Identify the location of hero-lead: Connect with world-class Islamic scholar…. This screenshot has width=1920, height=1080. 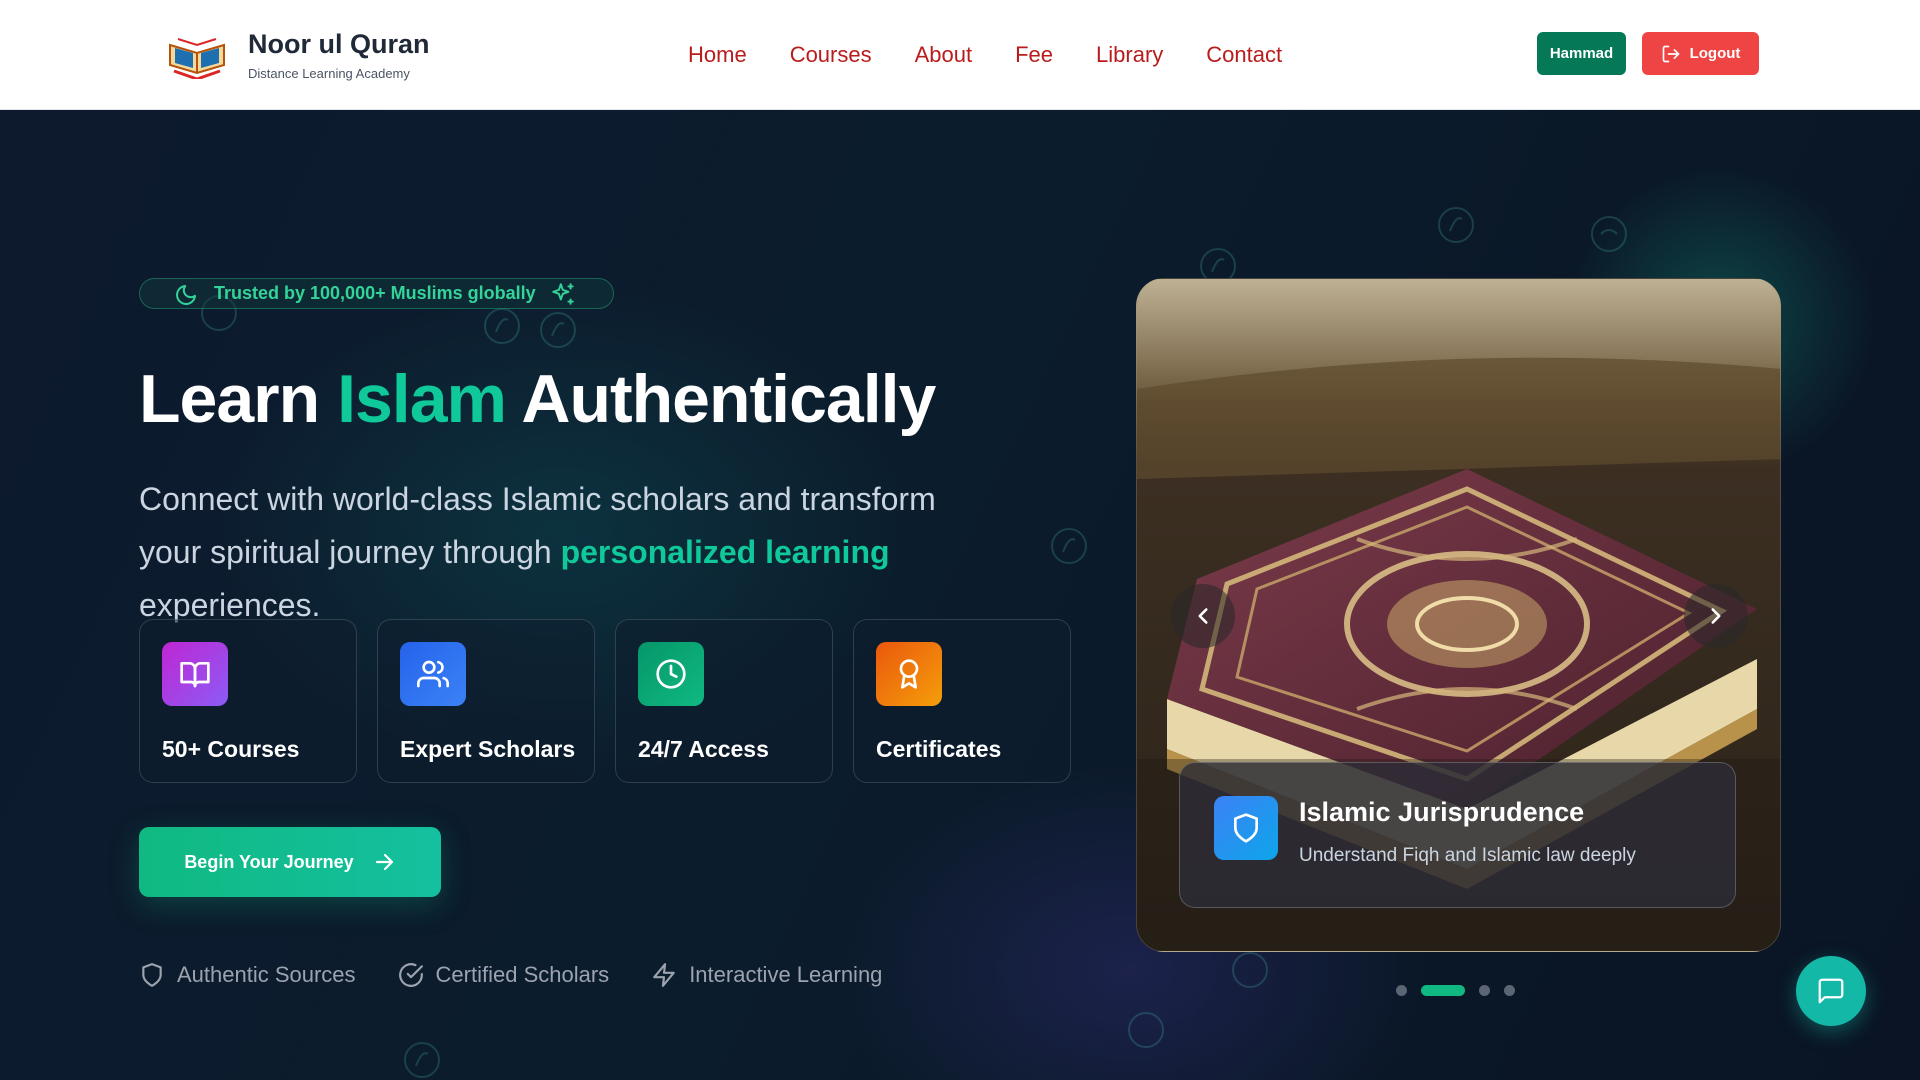
(569, 552).